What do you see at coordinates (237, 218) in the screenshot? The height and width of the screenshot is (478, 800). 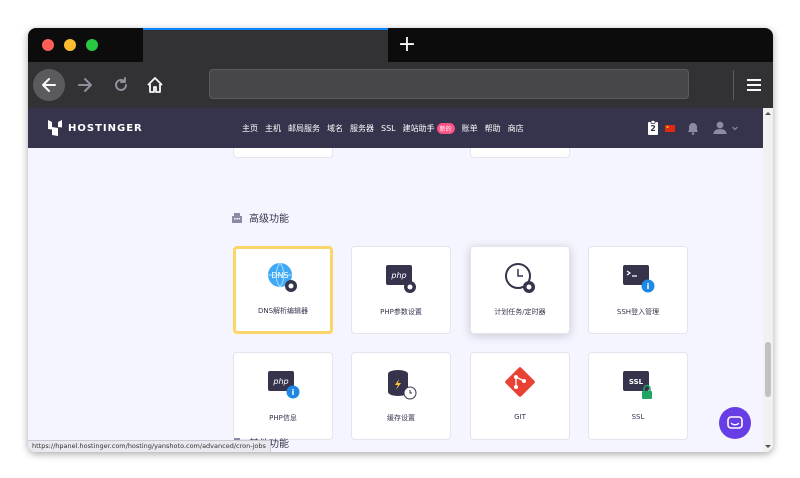 I see `building-icon` at bounding box center [237, 218].